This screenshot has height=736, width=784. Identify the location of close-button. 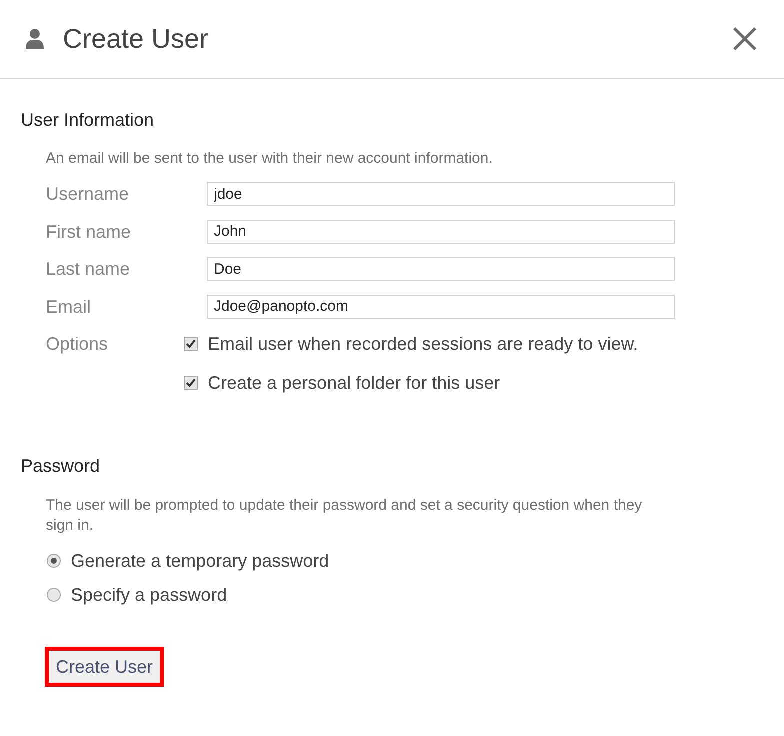
(745, 39).